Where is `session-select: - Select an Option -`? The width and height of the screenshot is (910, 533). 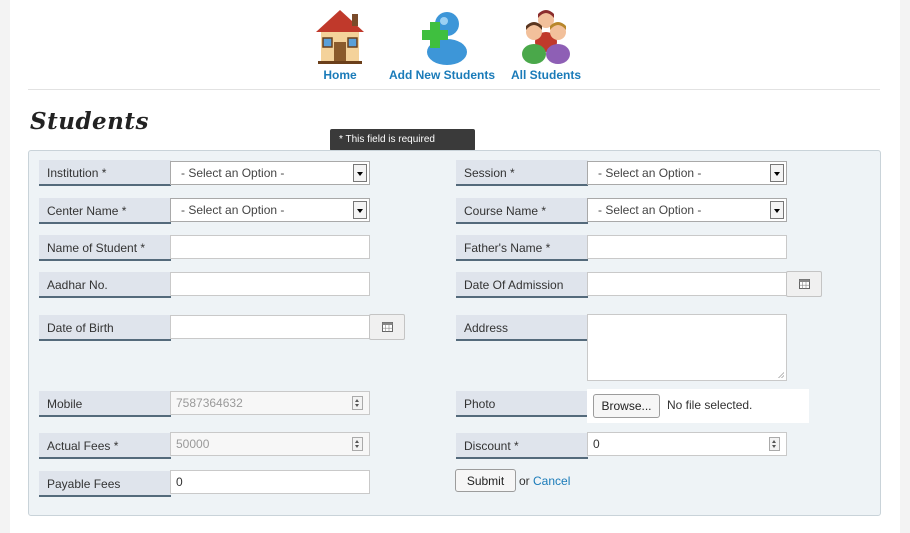 session-select: - Select an Option - is located at coordinates (687, 173).